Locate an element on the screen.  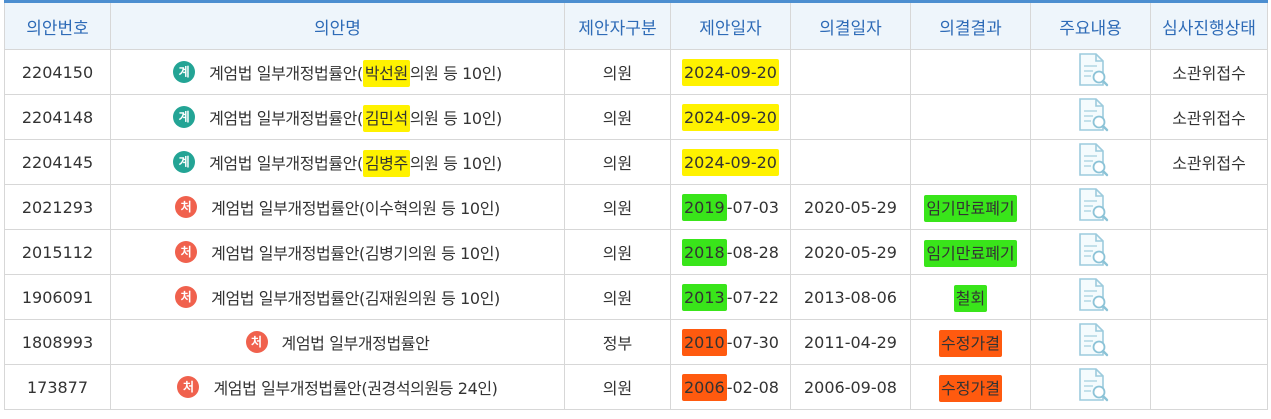
decision-date-cell: 2006-09-08 is located at coordinates (850, 387).